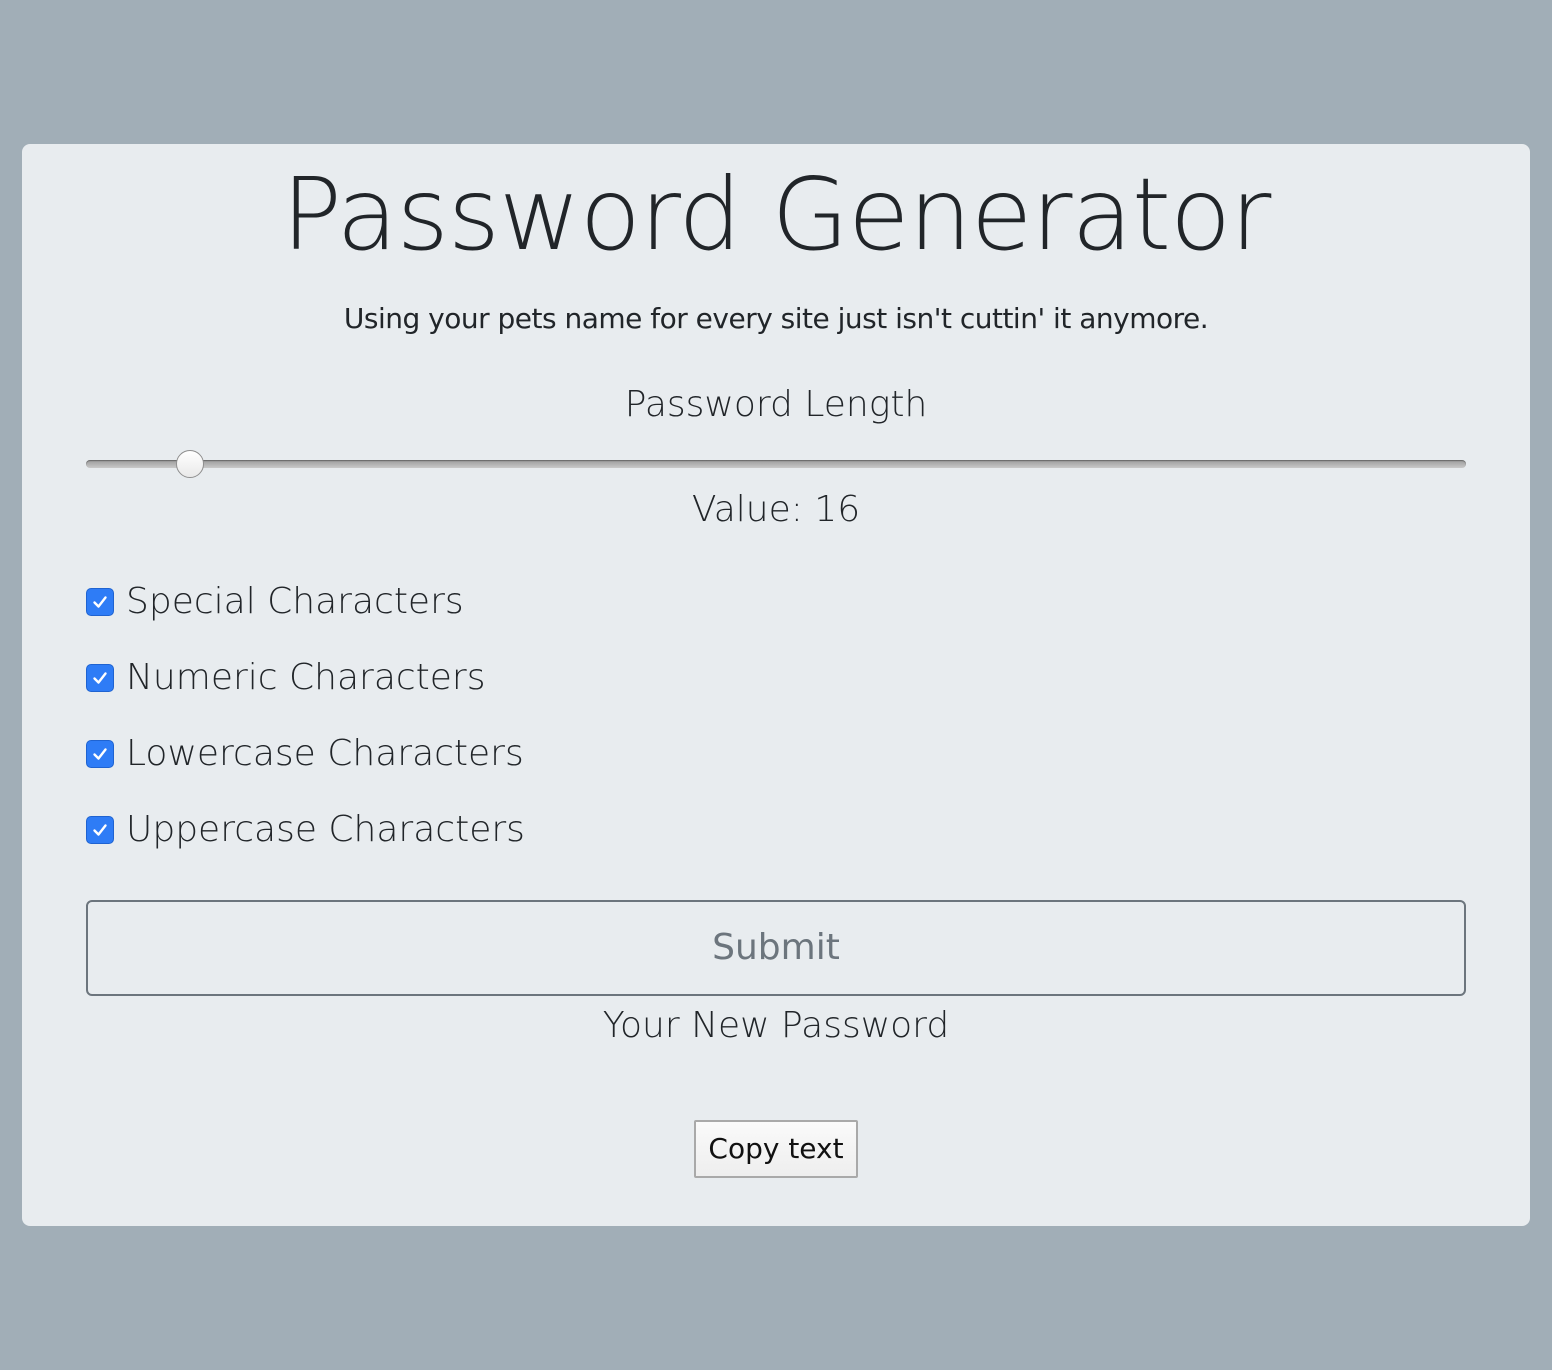 This screenshot has height=1370, width=1552. I want to click on submit-button: Submit, so click(776, 948).